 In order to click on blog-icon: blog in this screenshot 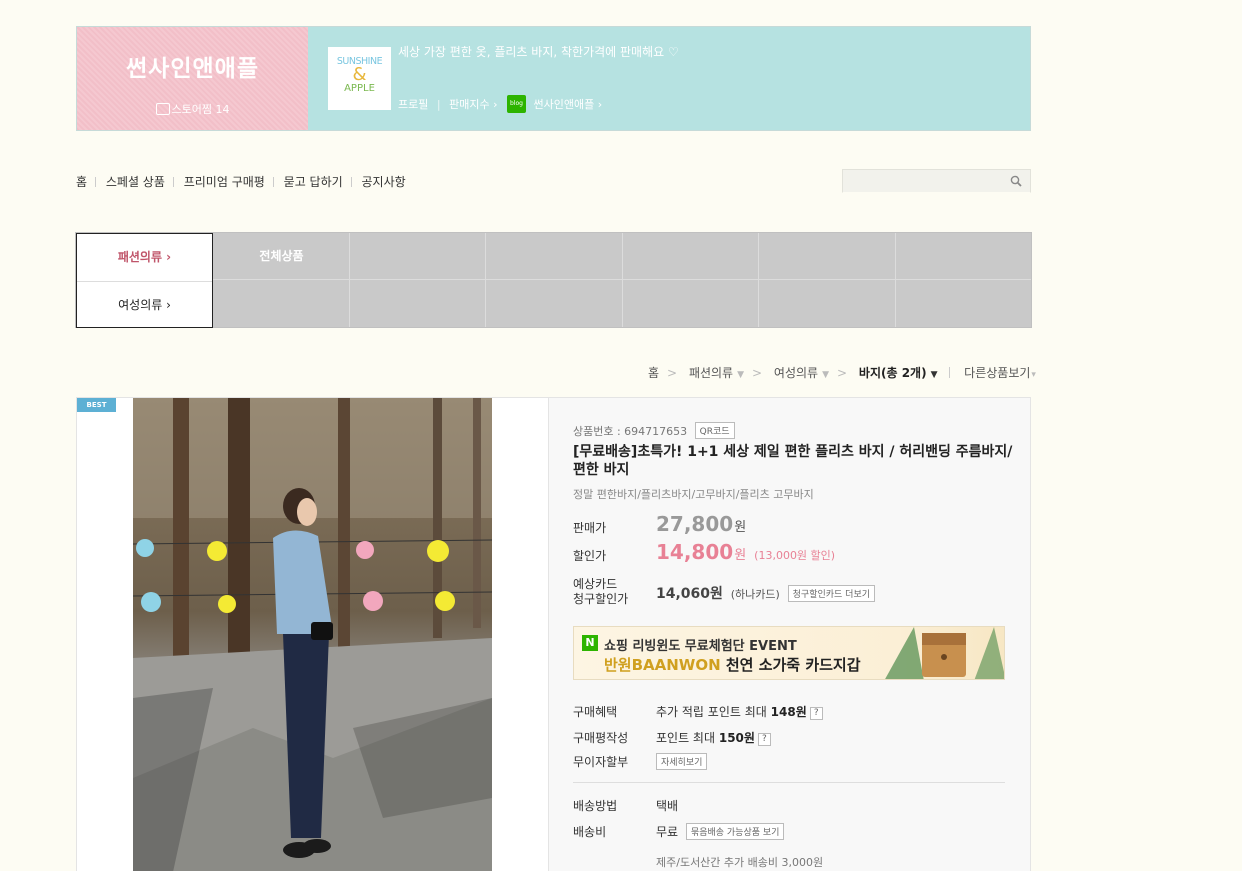, I will do `click(516, 104)`.